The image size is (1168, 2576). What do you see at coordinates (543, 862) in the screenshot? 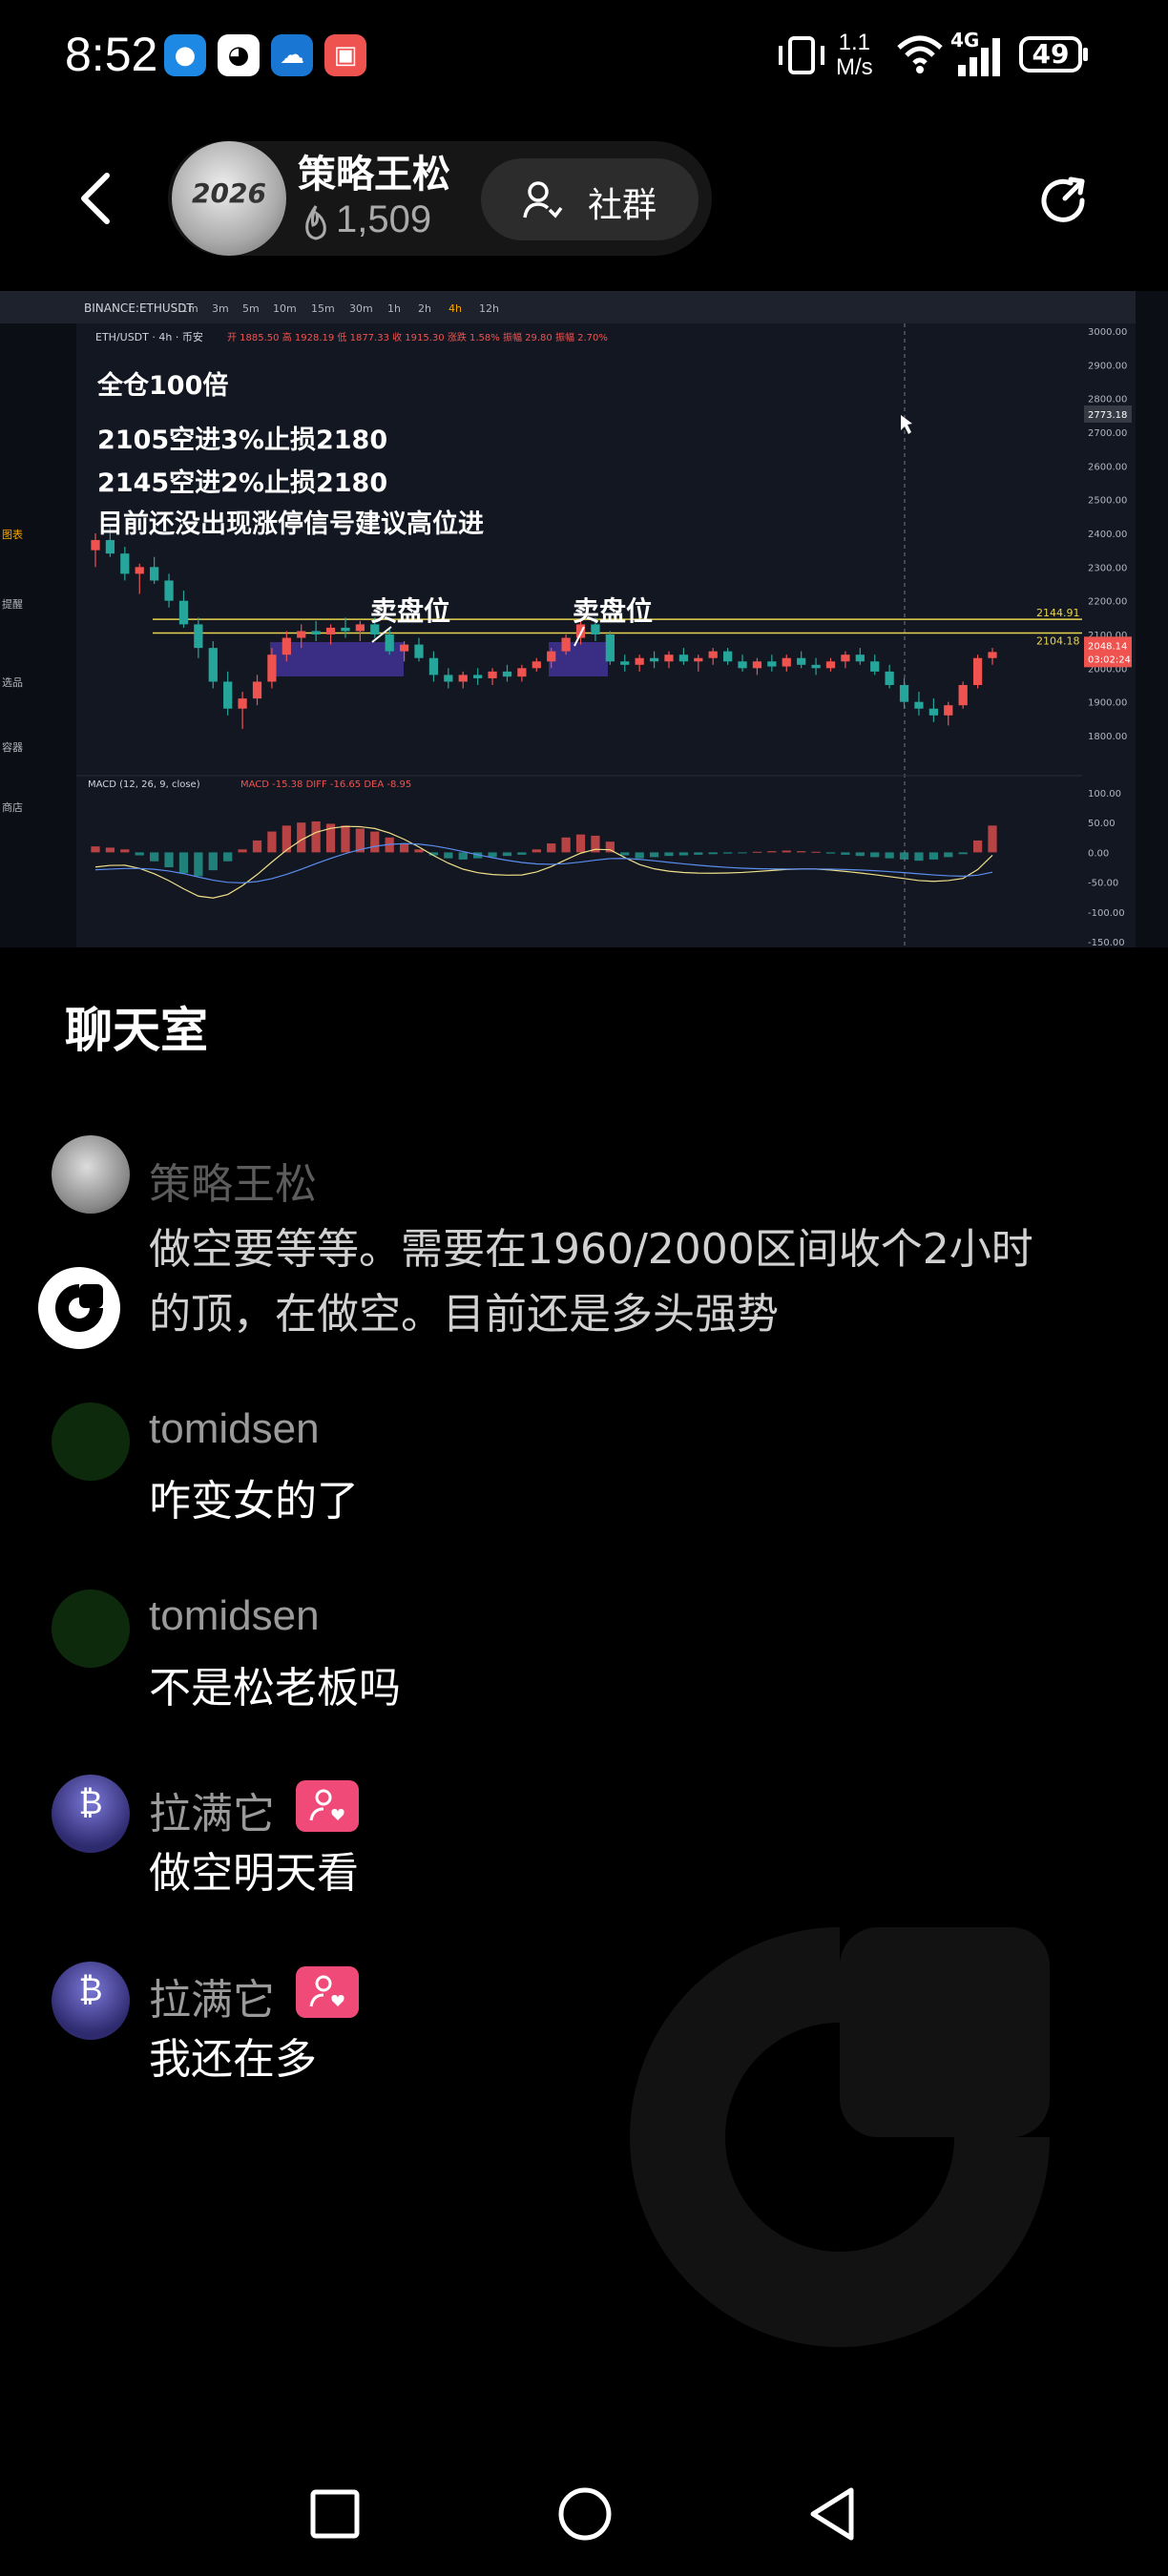
I see `macd-dea-line` at bounding box center [543, 862].